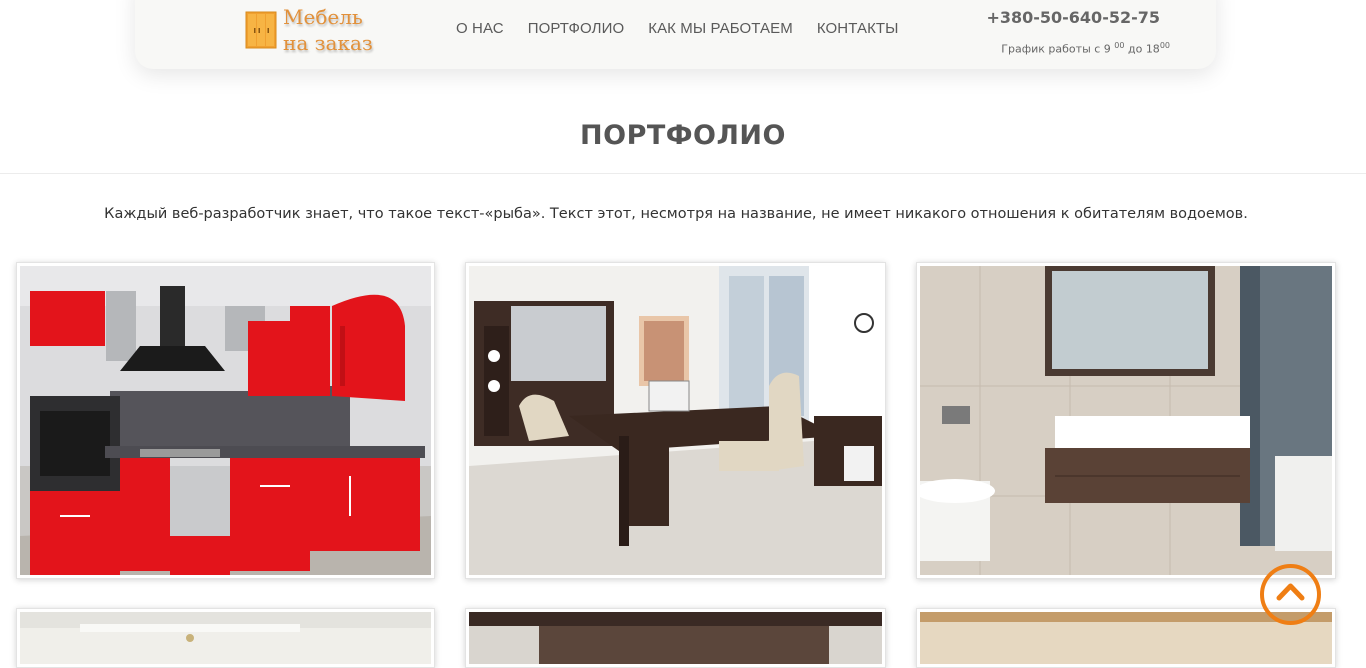 The image size is (1366, 668). I want to click on chevron-up-icon, so click(1290, 592).